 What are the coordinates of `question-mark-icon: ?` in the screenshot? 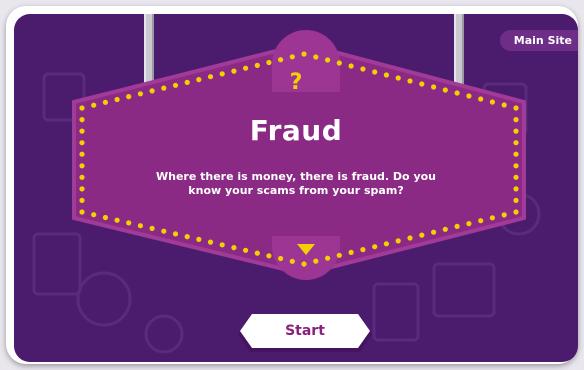 It's located at (296, 82).